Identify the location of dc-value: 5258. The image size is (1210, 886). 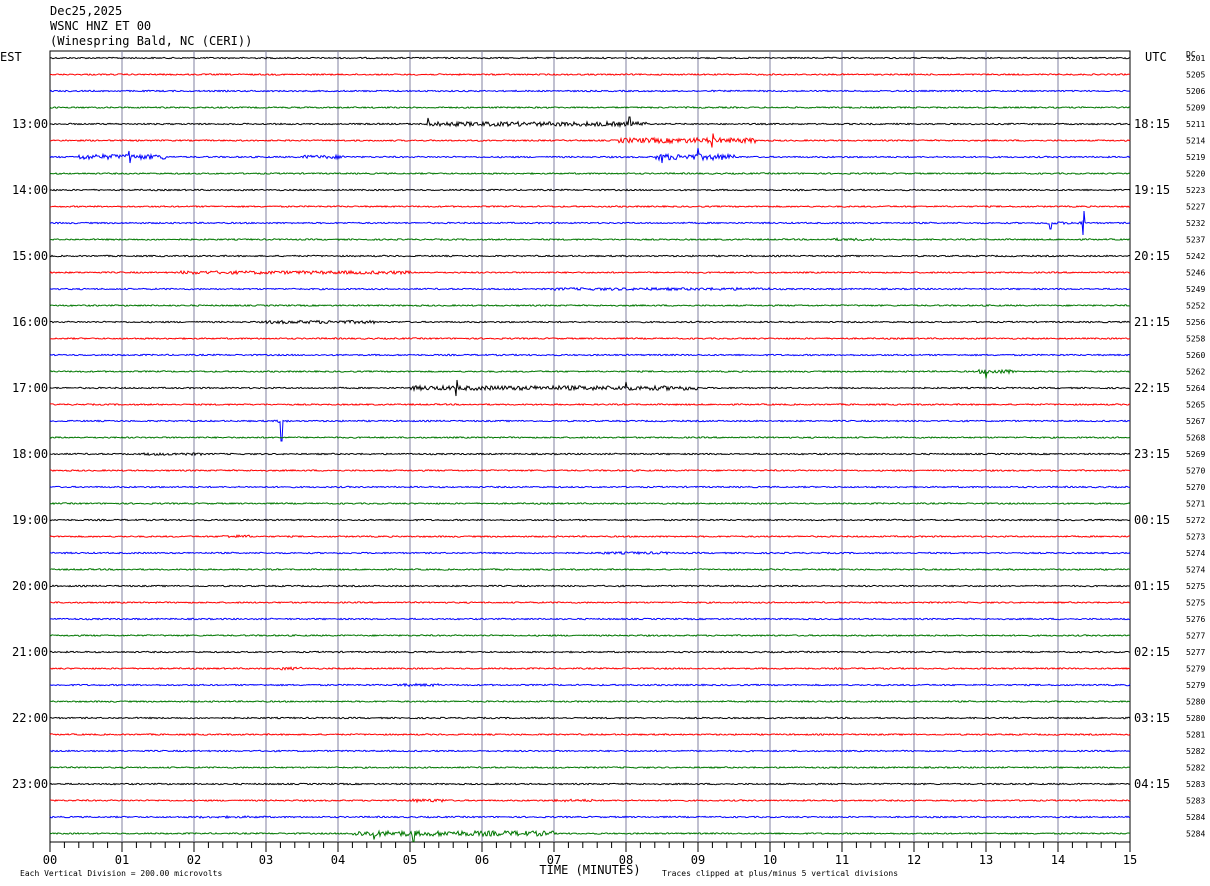
(1195, 339).